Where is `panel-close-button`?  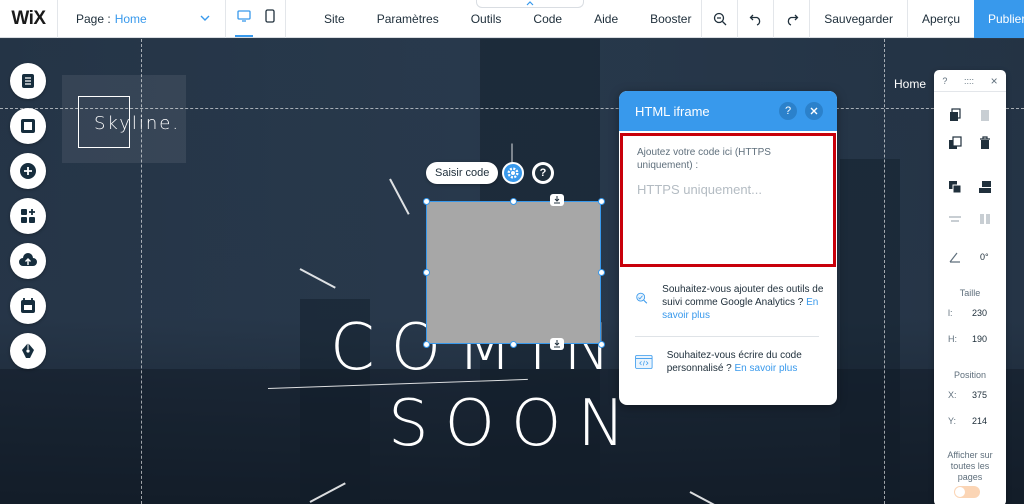 panel-close-button is located at coordinates (814, 111).